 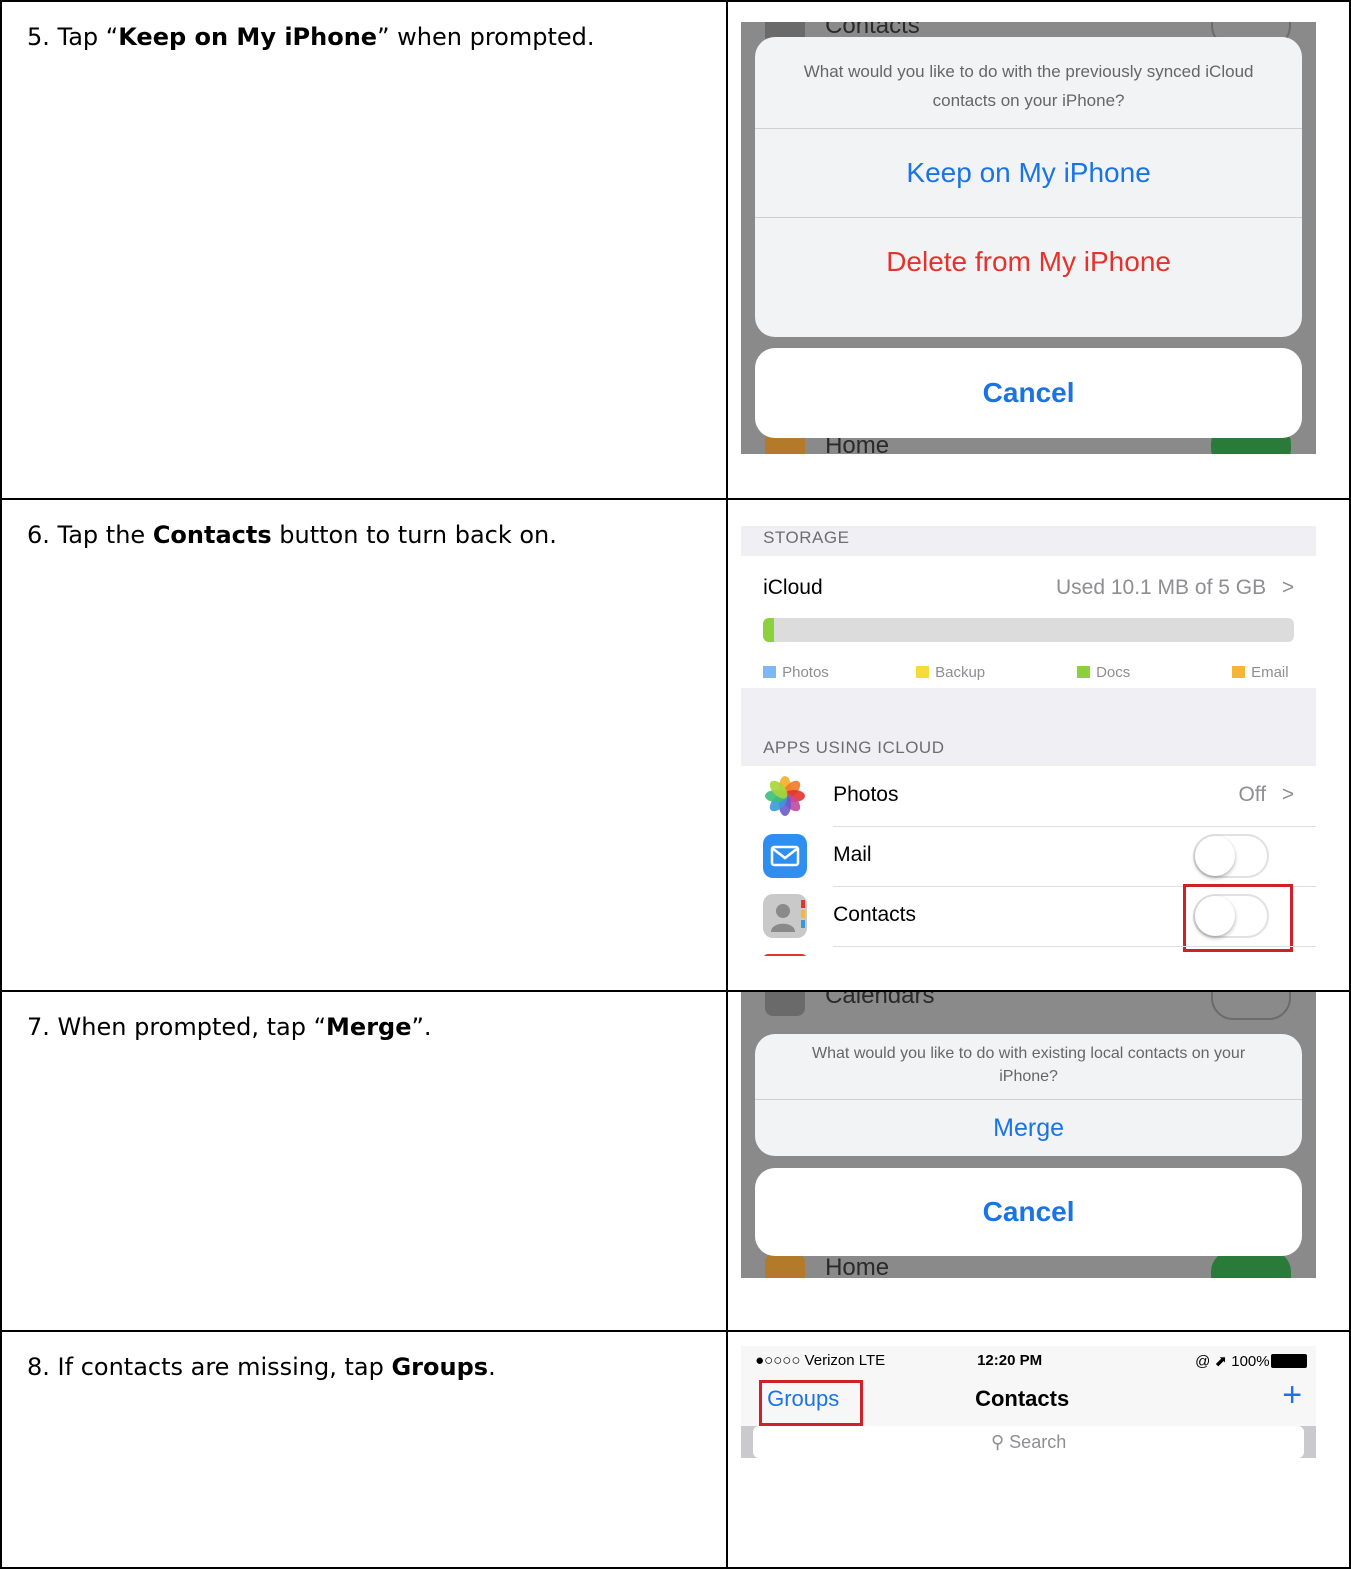 What do you see at coordinates (806, 537) in the screenshot?
I see `storage-section-header: STORAGE` at bounding box center [806, 537].